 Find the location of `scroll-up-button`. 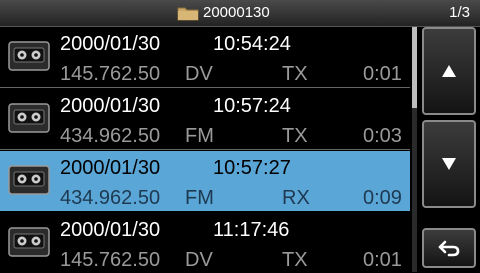

scroll-up-button is located at coordinates (449, 71).